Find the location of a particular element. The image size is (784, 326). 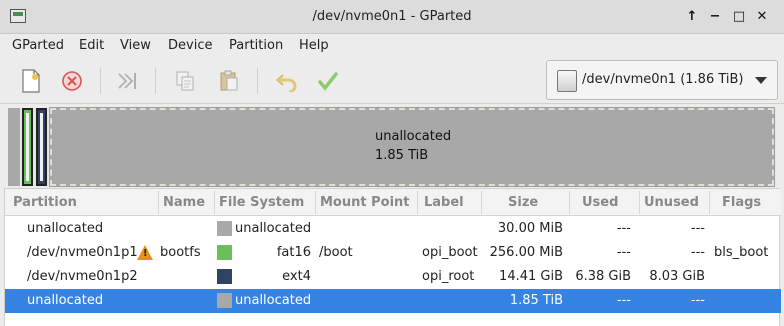

maximize-button: □ is located at coordinates (739, 17).